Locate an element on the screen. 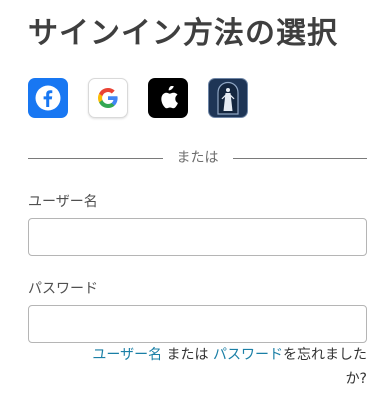 Image resolution: width=389 pixels, height=406 pixels. or-divider: または is located at coordinates (197, 158).